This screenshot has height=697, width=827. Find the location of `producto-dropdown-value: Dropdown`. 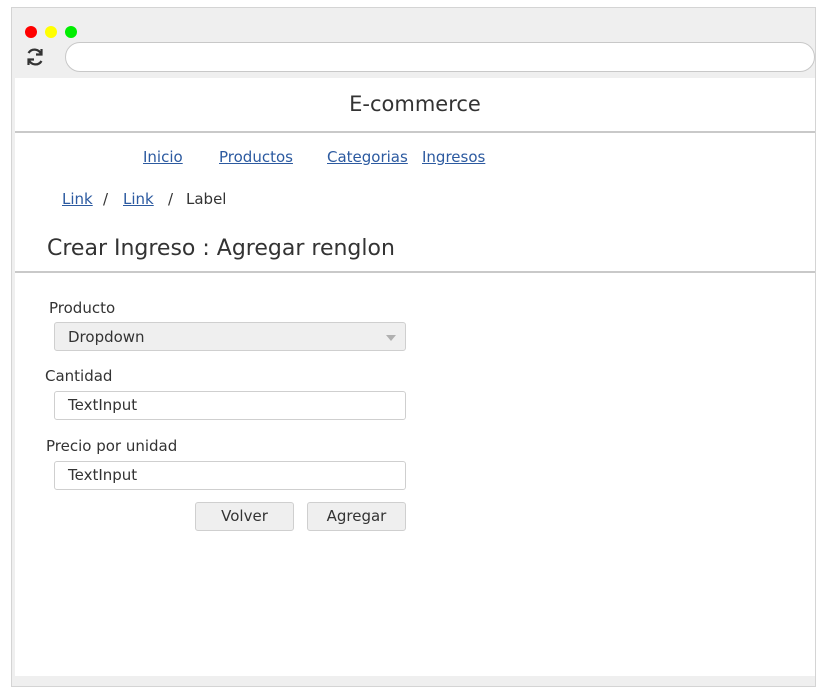

producto-dropdown-value: Dropdown is located at coordinates (106, 337).